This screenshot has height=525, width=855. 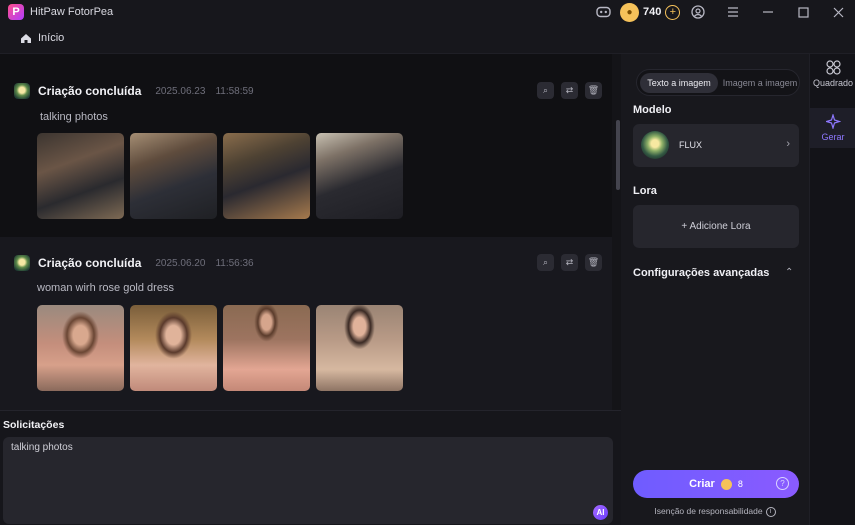 I want to click on card-time: 11:58:59, so click(x=234, y=91).